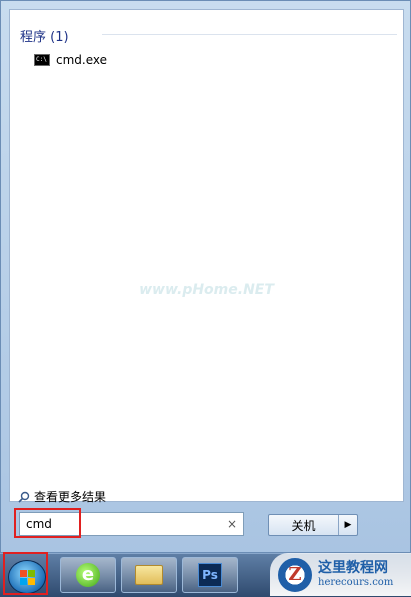  I want to click on taskbar-explorer-button, so click(149, 575).